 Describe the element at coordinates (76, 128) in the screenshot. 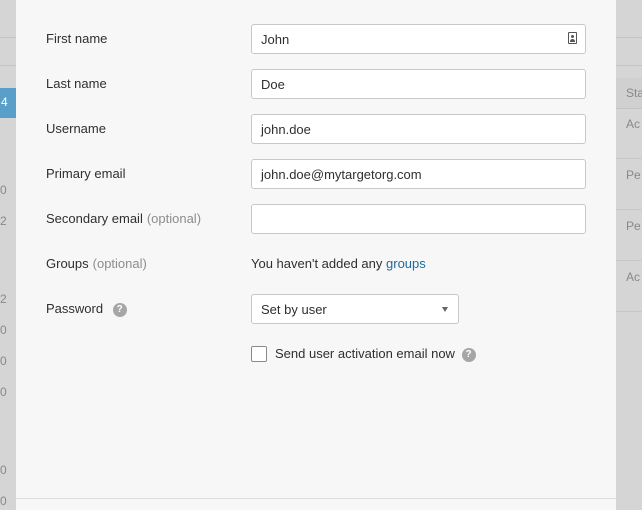

I see `username-label: Username` at that location.